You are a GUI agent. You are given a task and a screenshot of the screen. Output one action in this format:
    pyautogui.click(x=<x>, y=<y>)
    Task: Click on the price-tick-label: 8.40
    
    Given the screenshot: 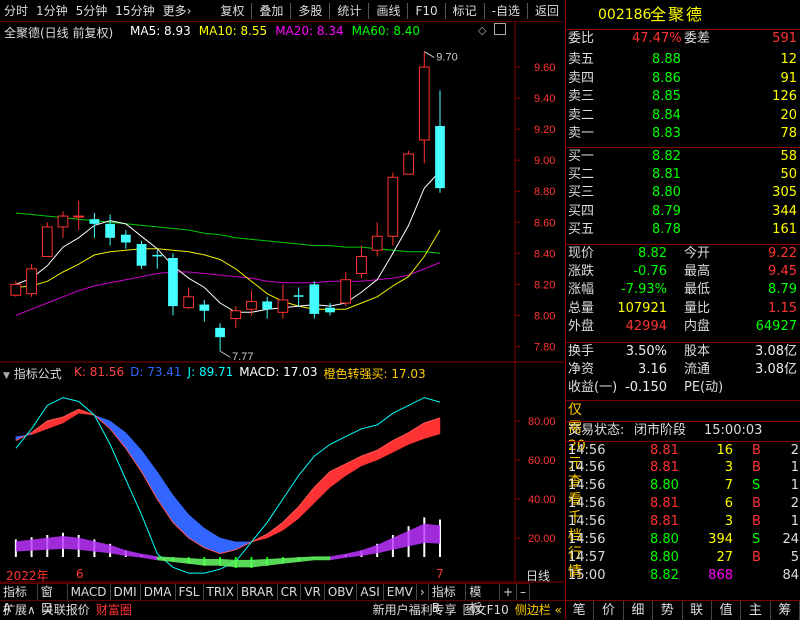 What is the action you would take?
    pyautogui.click(x=544, y=254)
    